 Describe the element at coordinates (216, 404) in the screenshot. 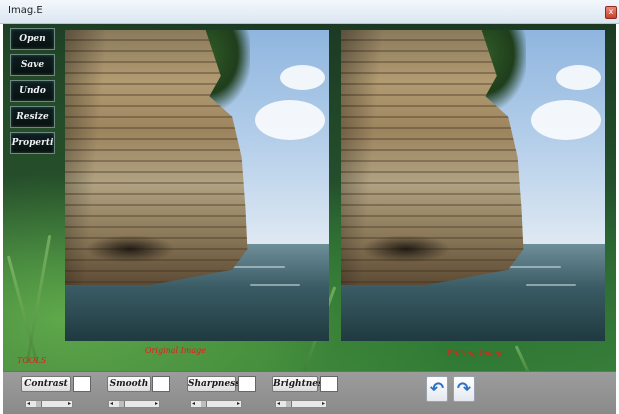

I see `sharpness-slider: ◂ ▸` at that location.